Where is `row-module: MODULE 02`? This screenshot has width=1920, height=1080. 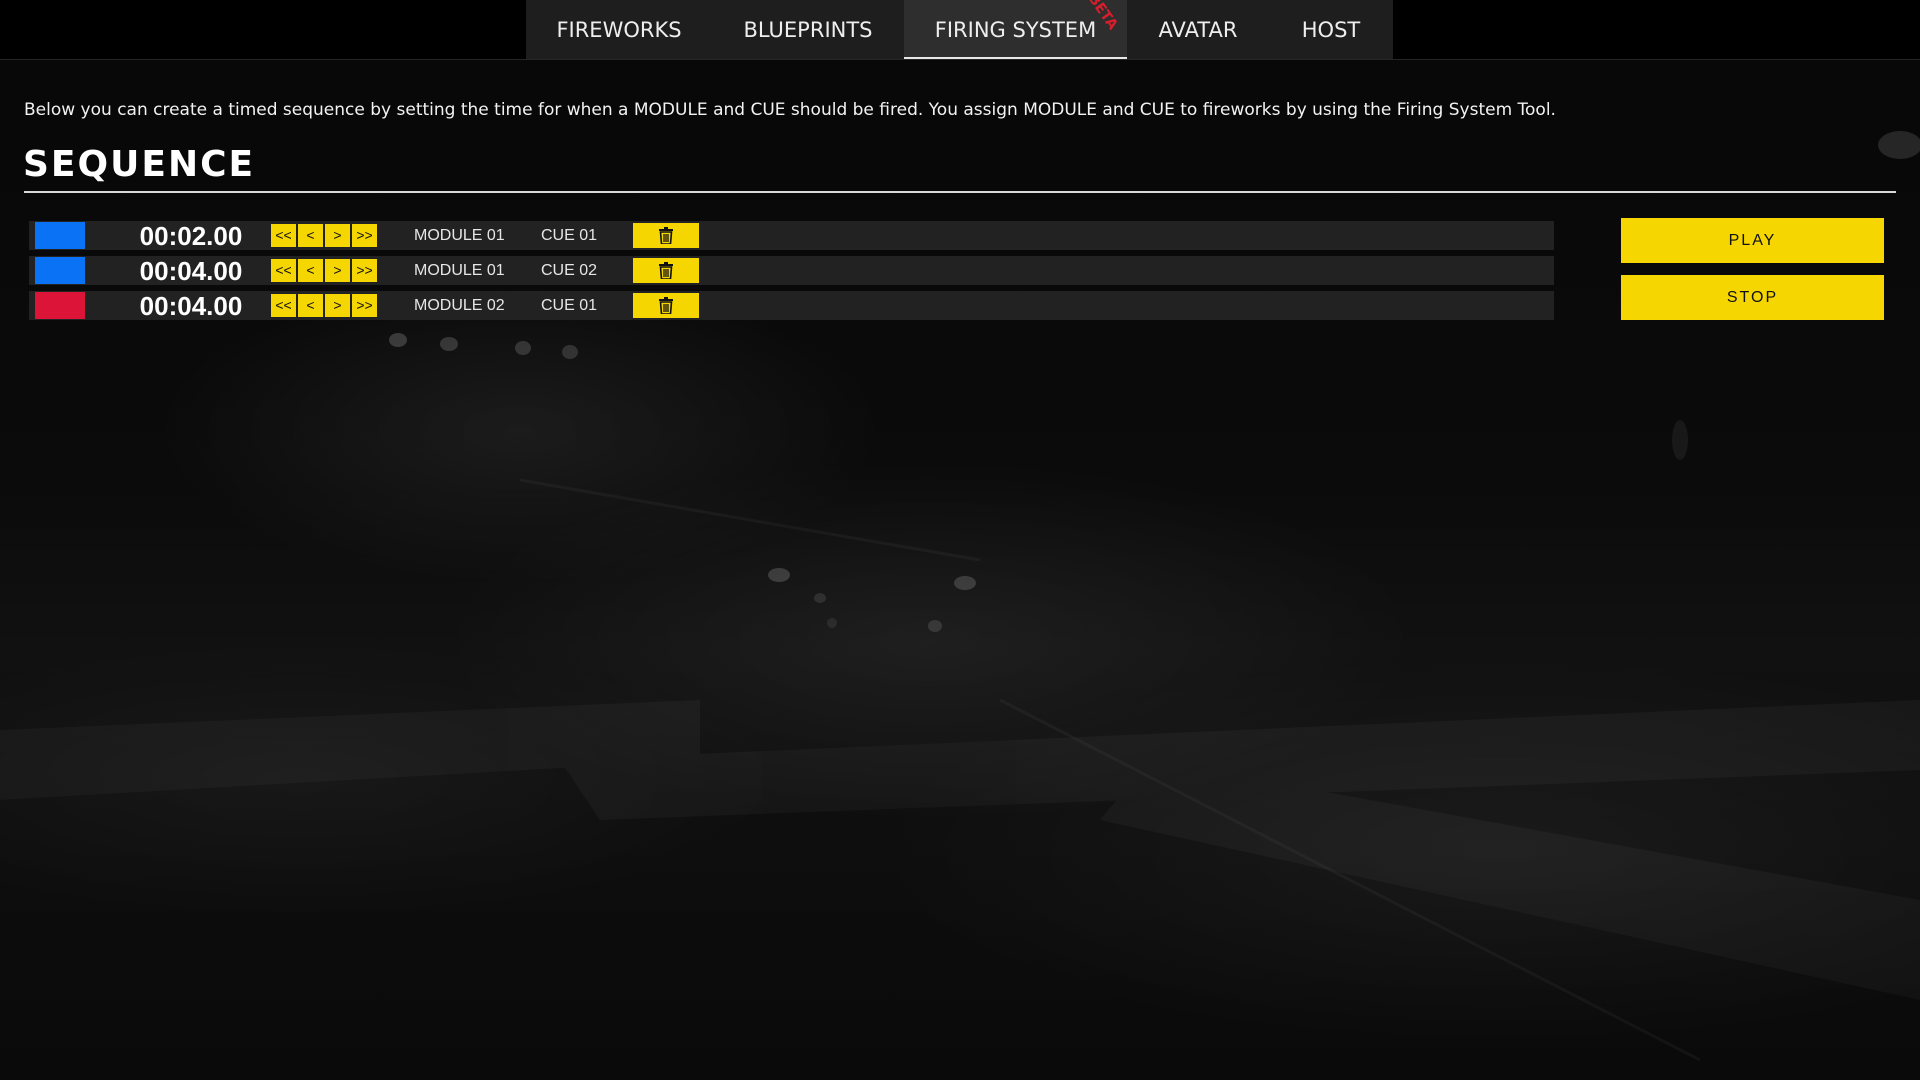 row-module: MODULE 02 is located at coordinates (459, 305).